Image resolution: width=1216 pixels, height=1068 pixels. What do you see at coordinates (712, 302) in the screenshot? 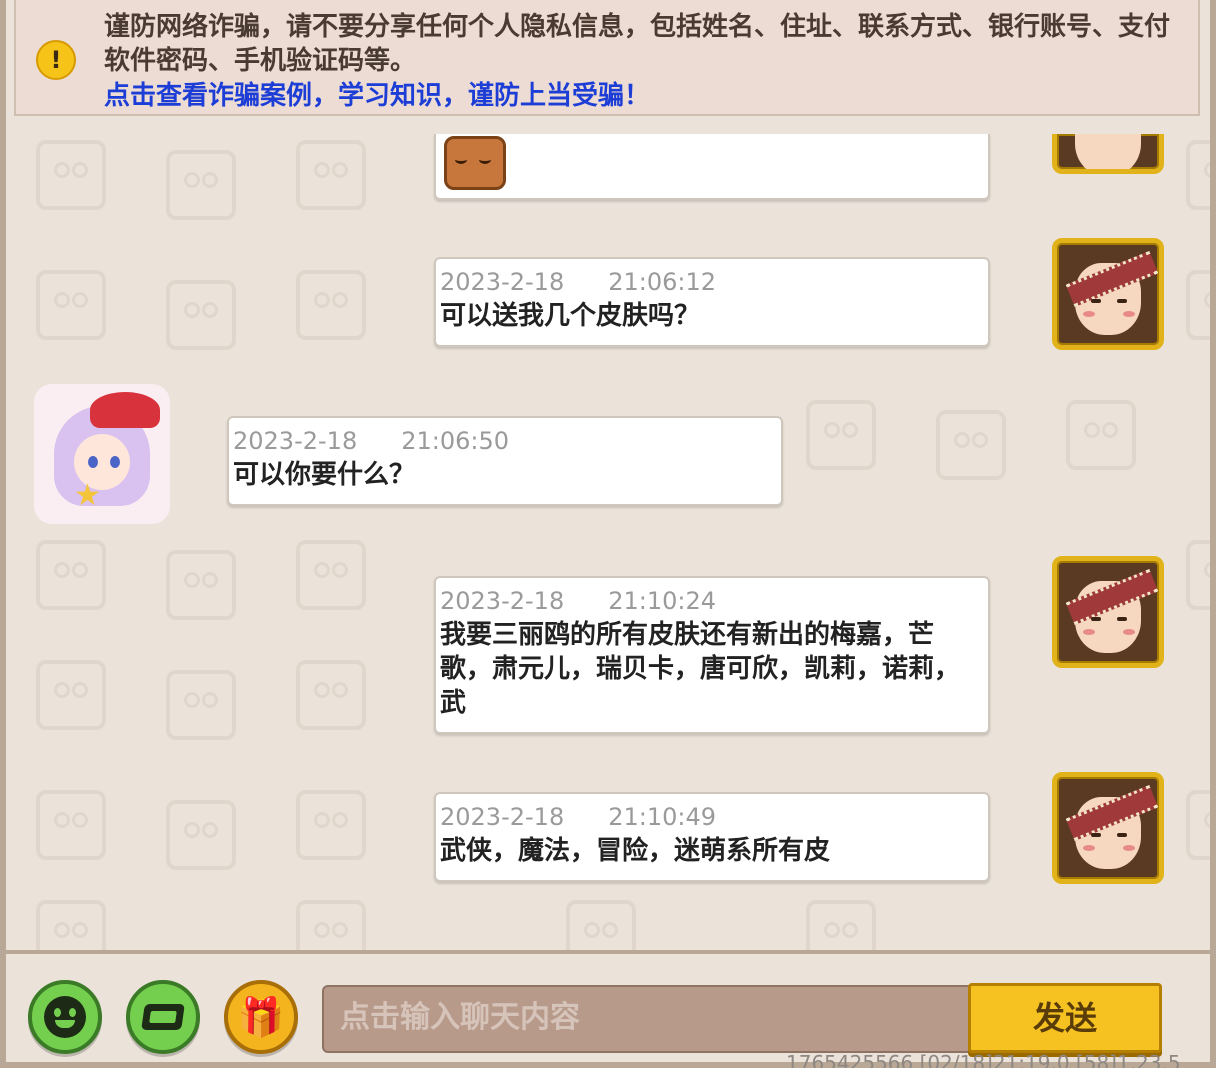
I see `message-bubble: 2023-2-18 21:06:12 可以送我几个皮肤吗？` at bounding box center [712, 302].